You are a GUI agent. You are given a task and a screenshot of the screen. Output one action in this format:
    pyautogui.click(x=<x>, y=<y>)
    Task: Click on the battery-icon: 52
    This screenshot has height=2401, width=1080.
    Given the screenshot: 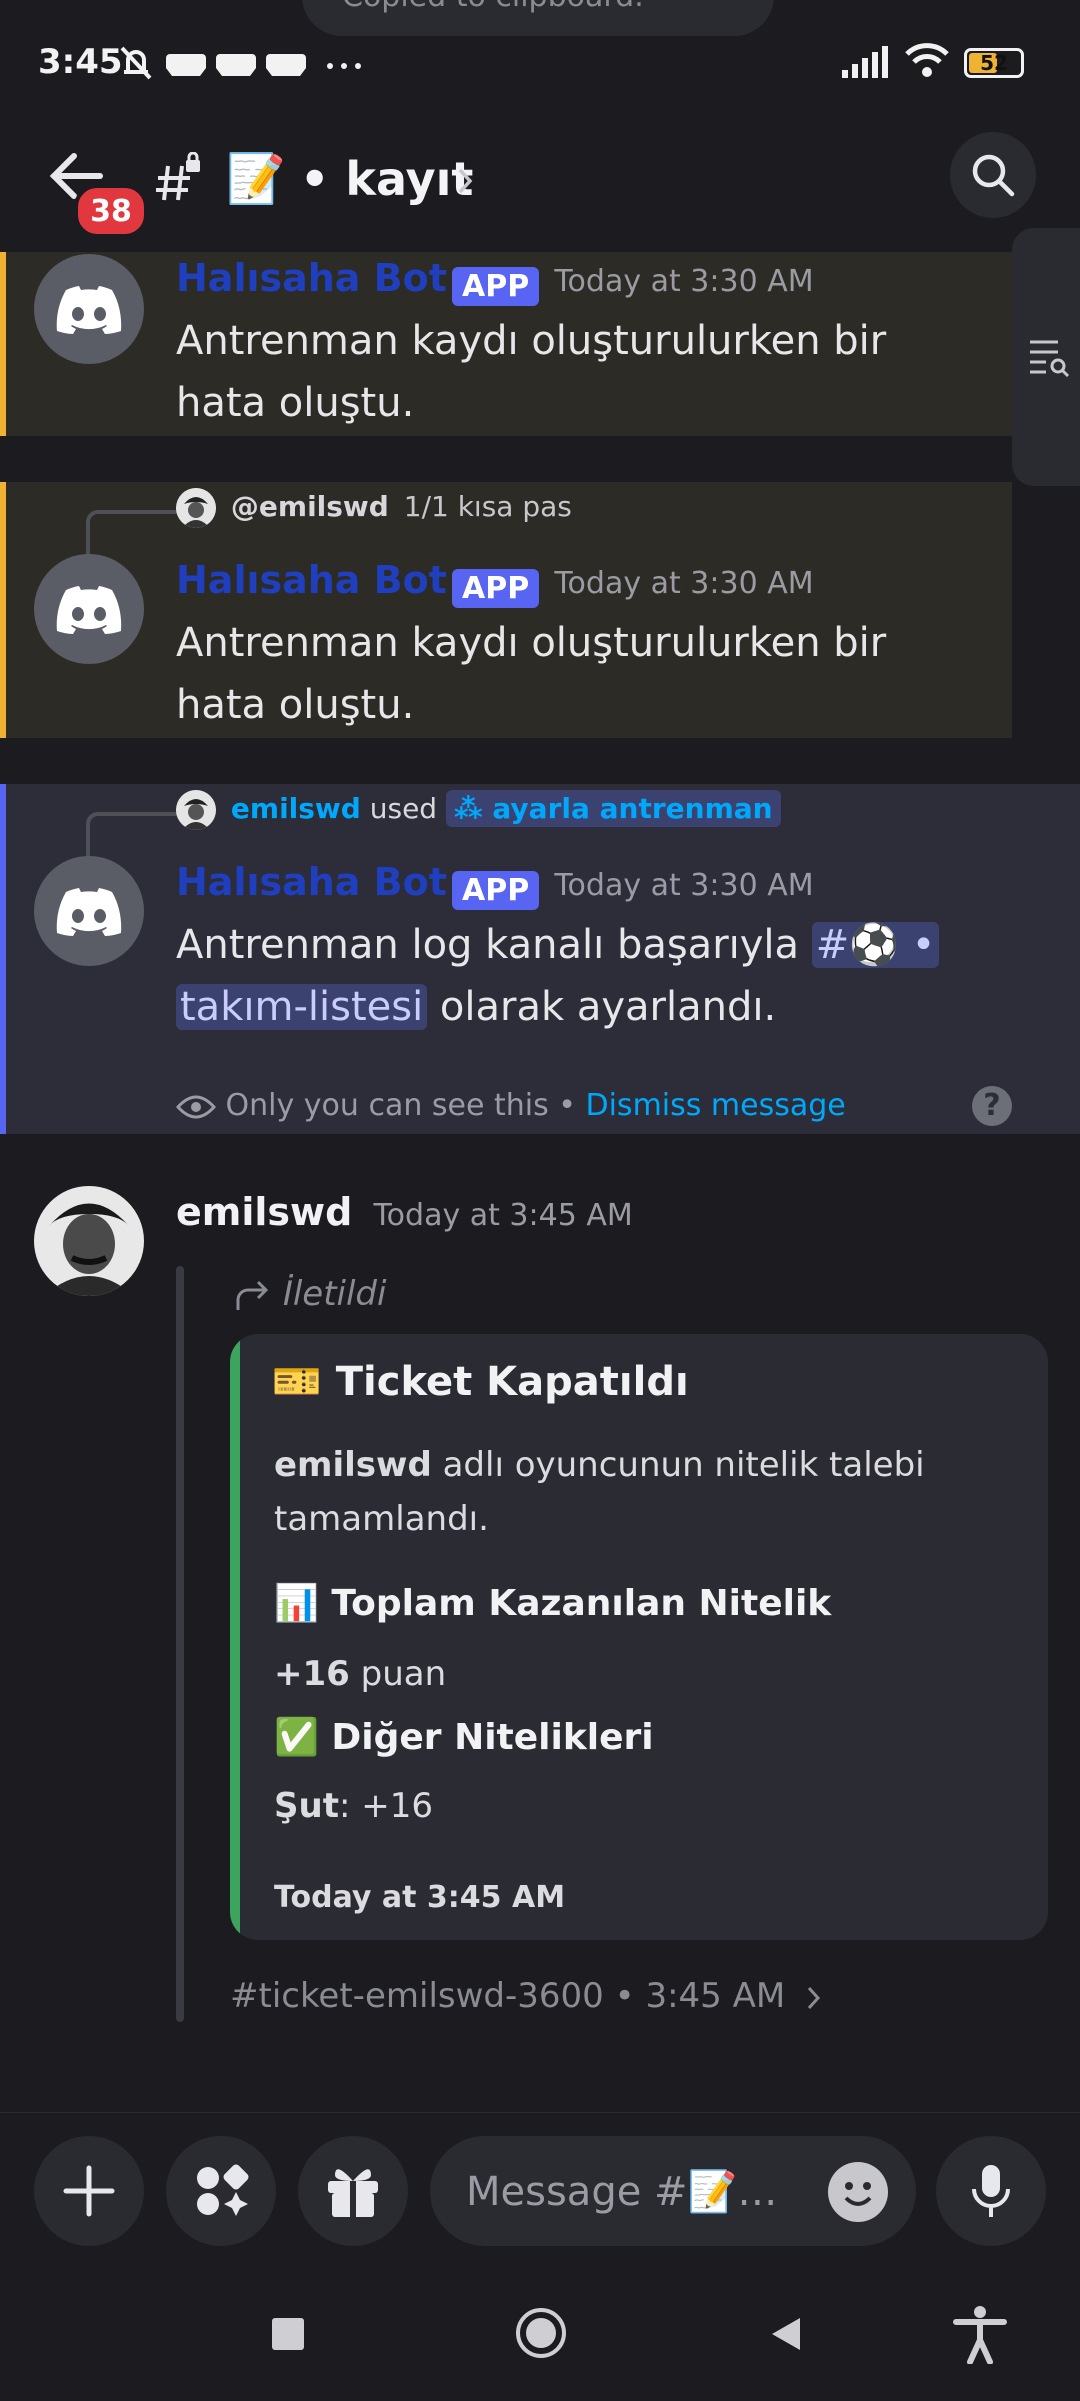 What is the action you would take?
    pyautogui.click(x=994, y=63)
    